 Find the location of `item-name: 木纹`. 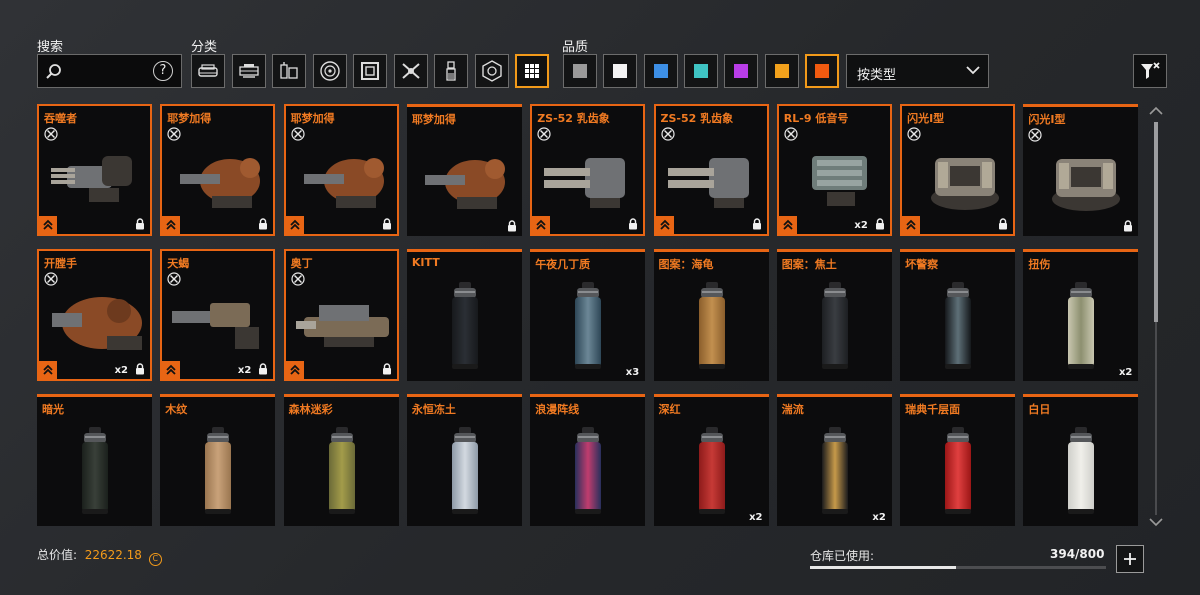

item-name: 木纹 is located at coordinates (176, 409).